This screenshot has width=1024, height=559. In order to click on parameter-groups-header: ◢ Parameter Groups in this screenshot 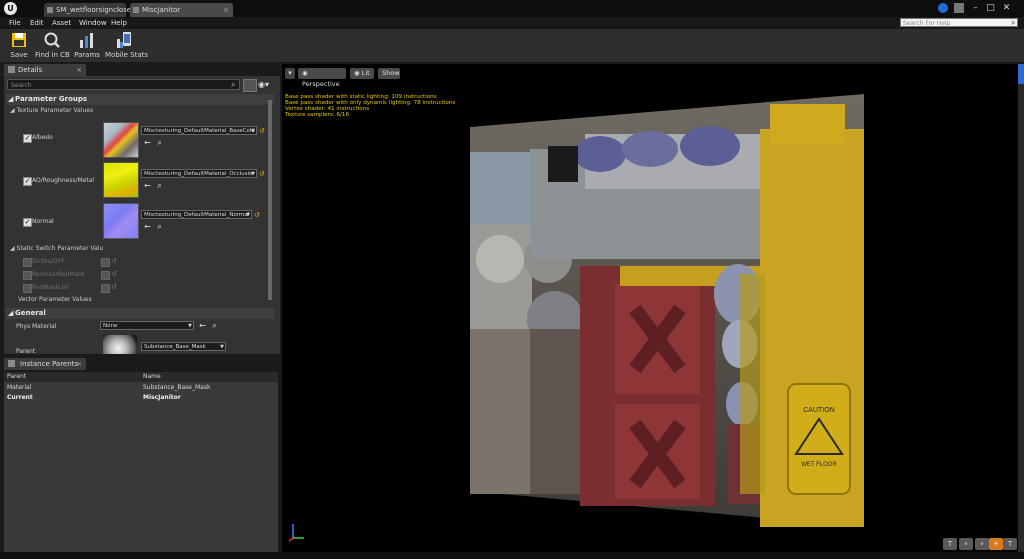, I will do `click(140, 99)`.